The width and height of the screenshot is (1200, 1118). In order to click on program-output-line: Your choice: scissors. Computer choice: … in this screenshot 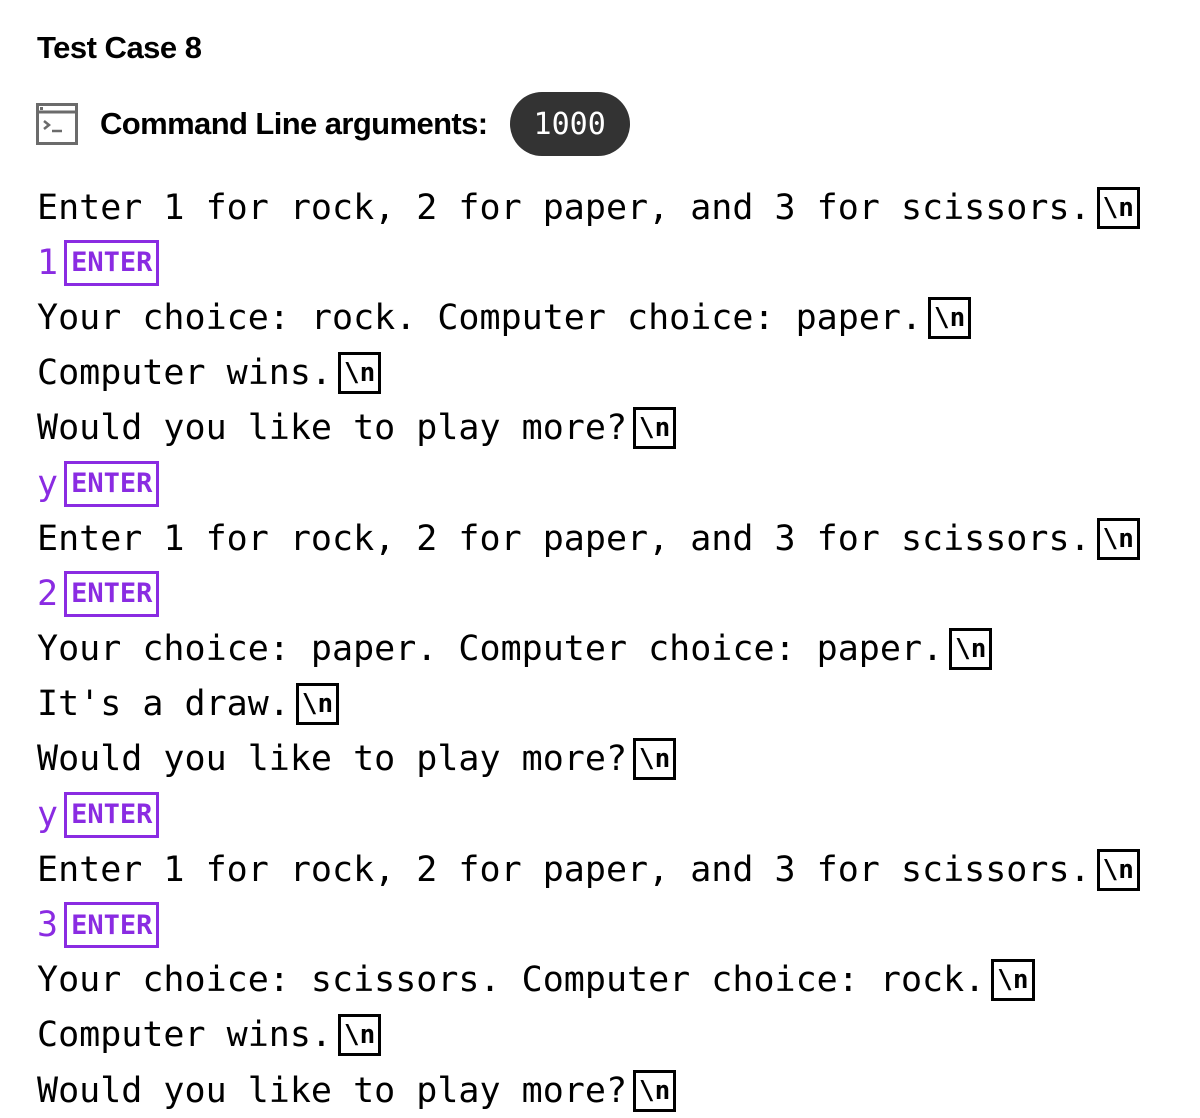, I will do `click(588, 980)`.